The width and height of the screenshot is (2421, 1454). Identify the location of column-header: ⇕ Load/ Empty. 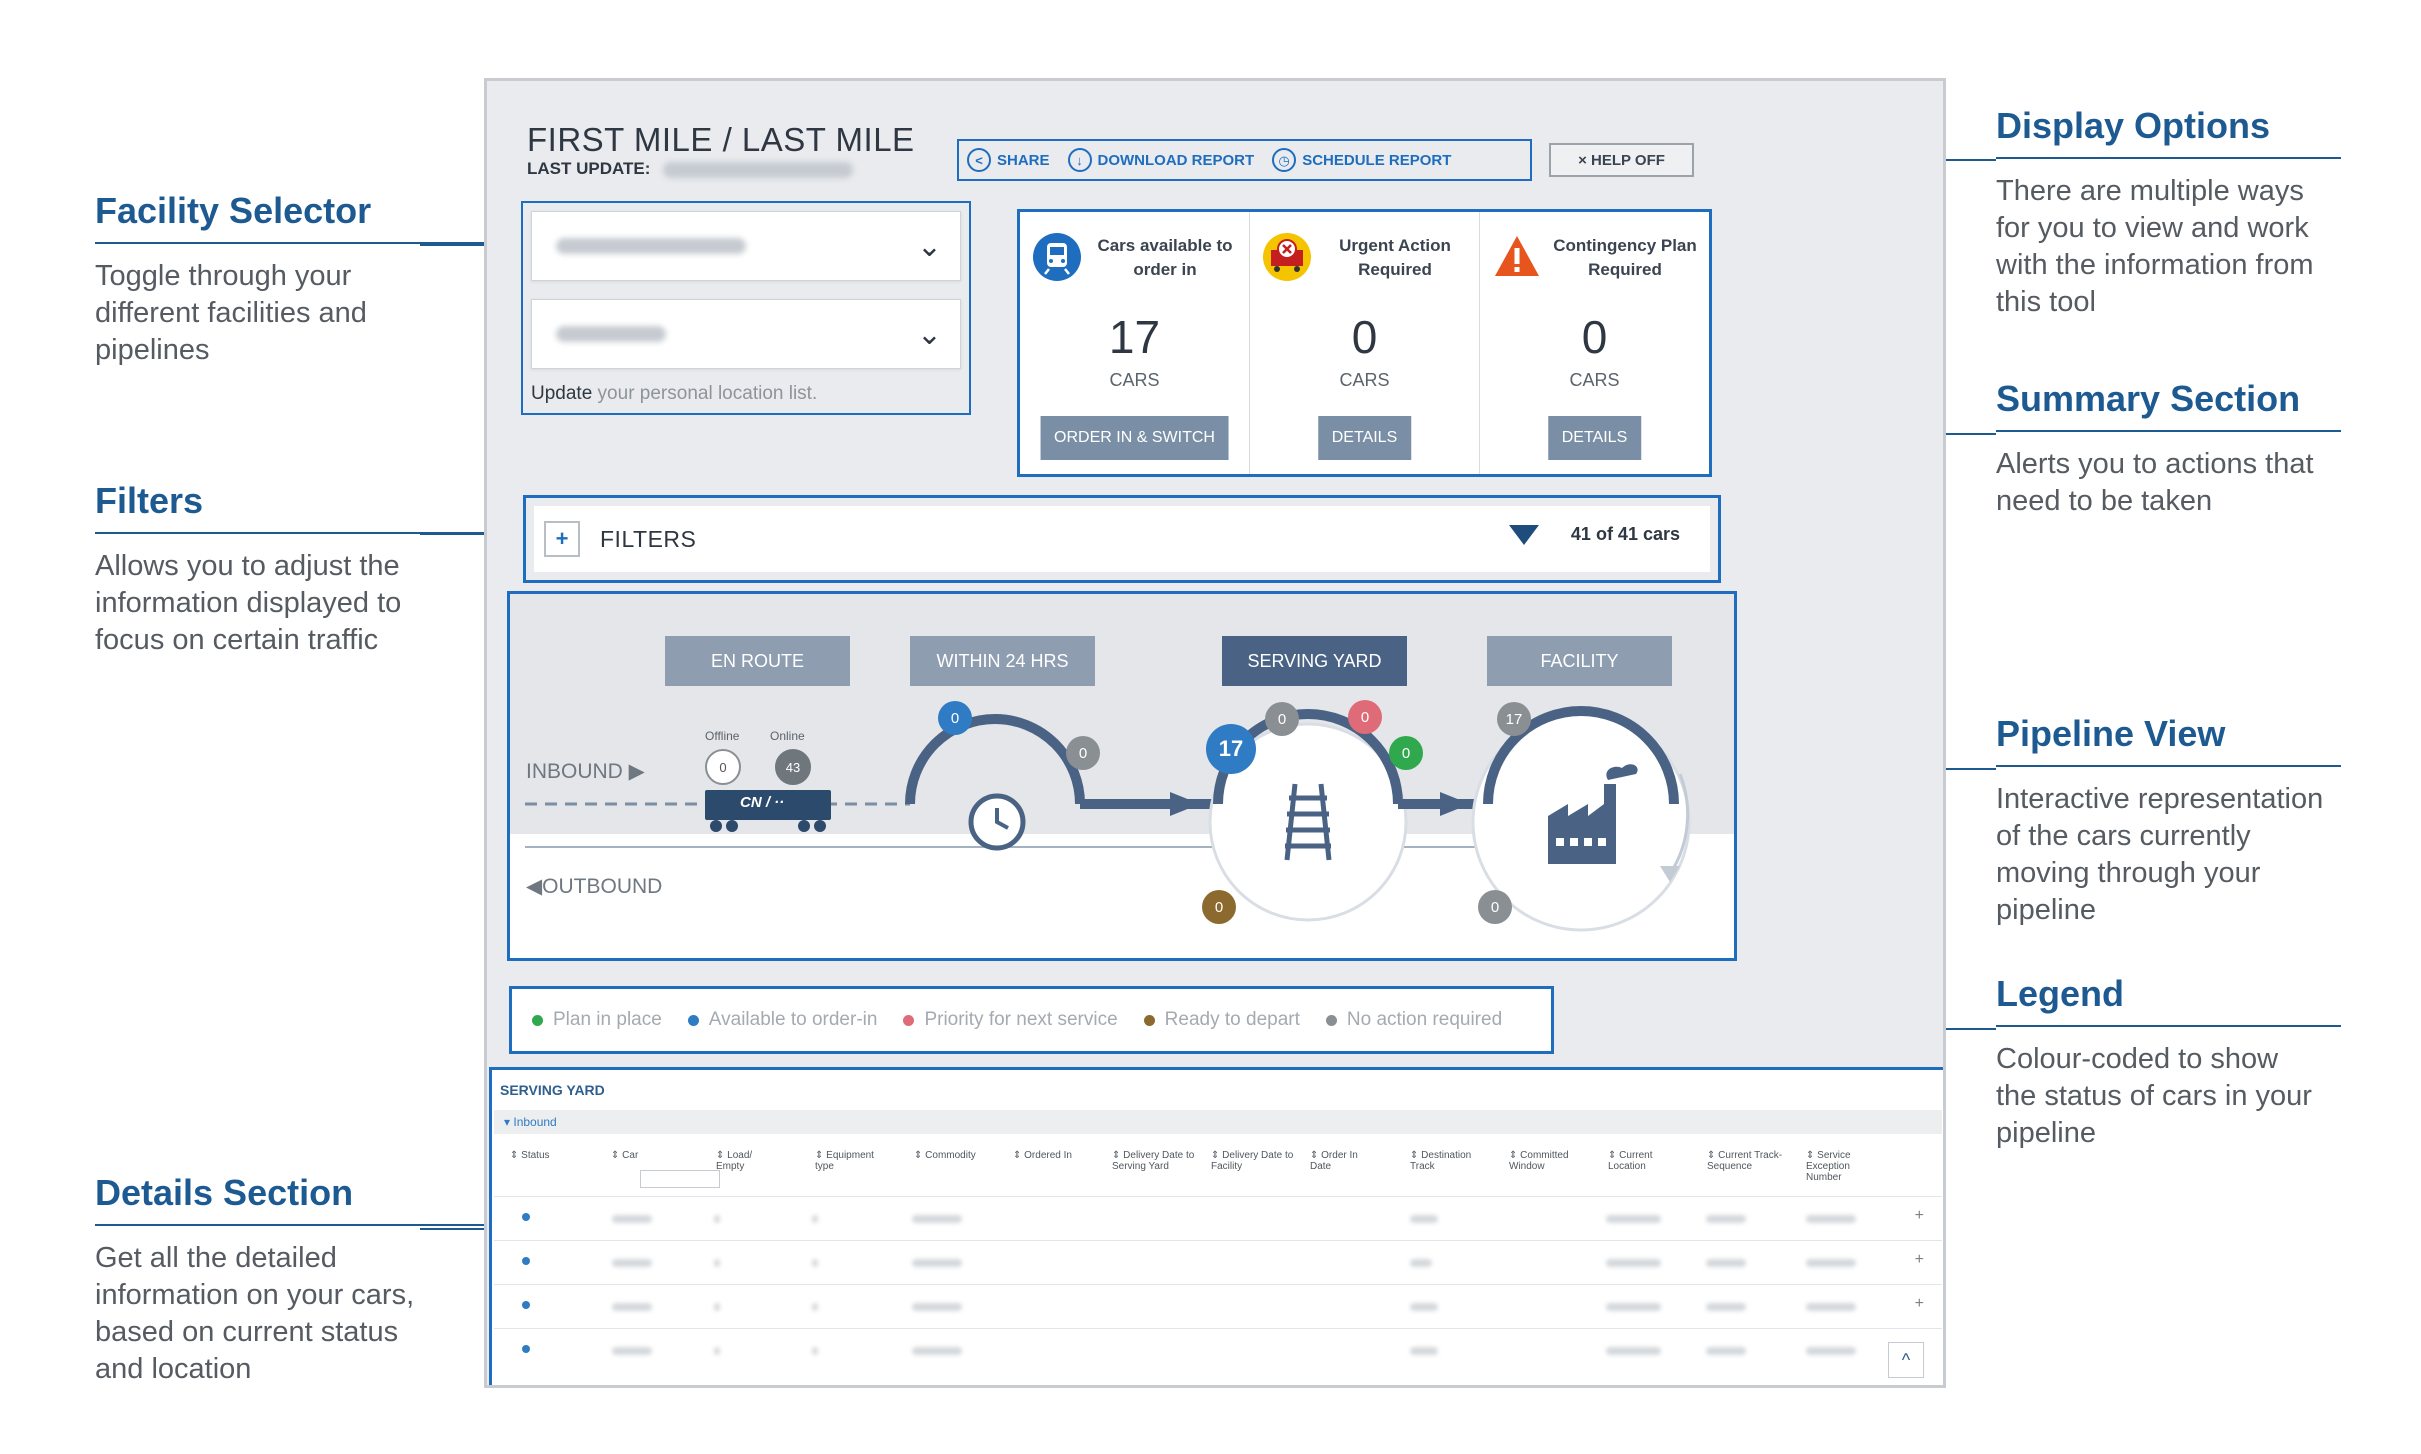
(746, 1161).